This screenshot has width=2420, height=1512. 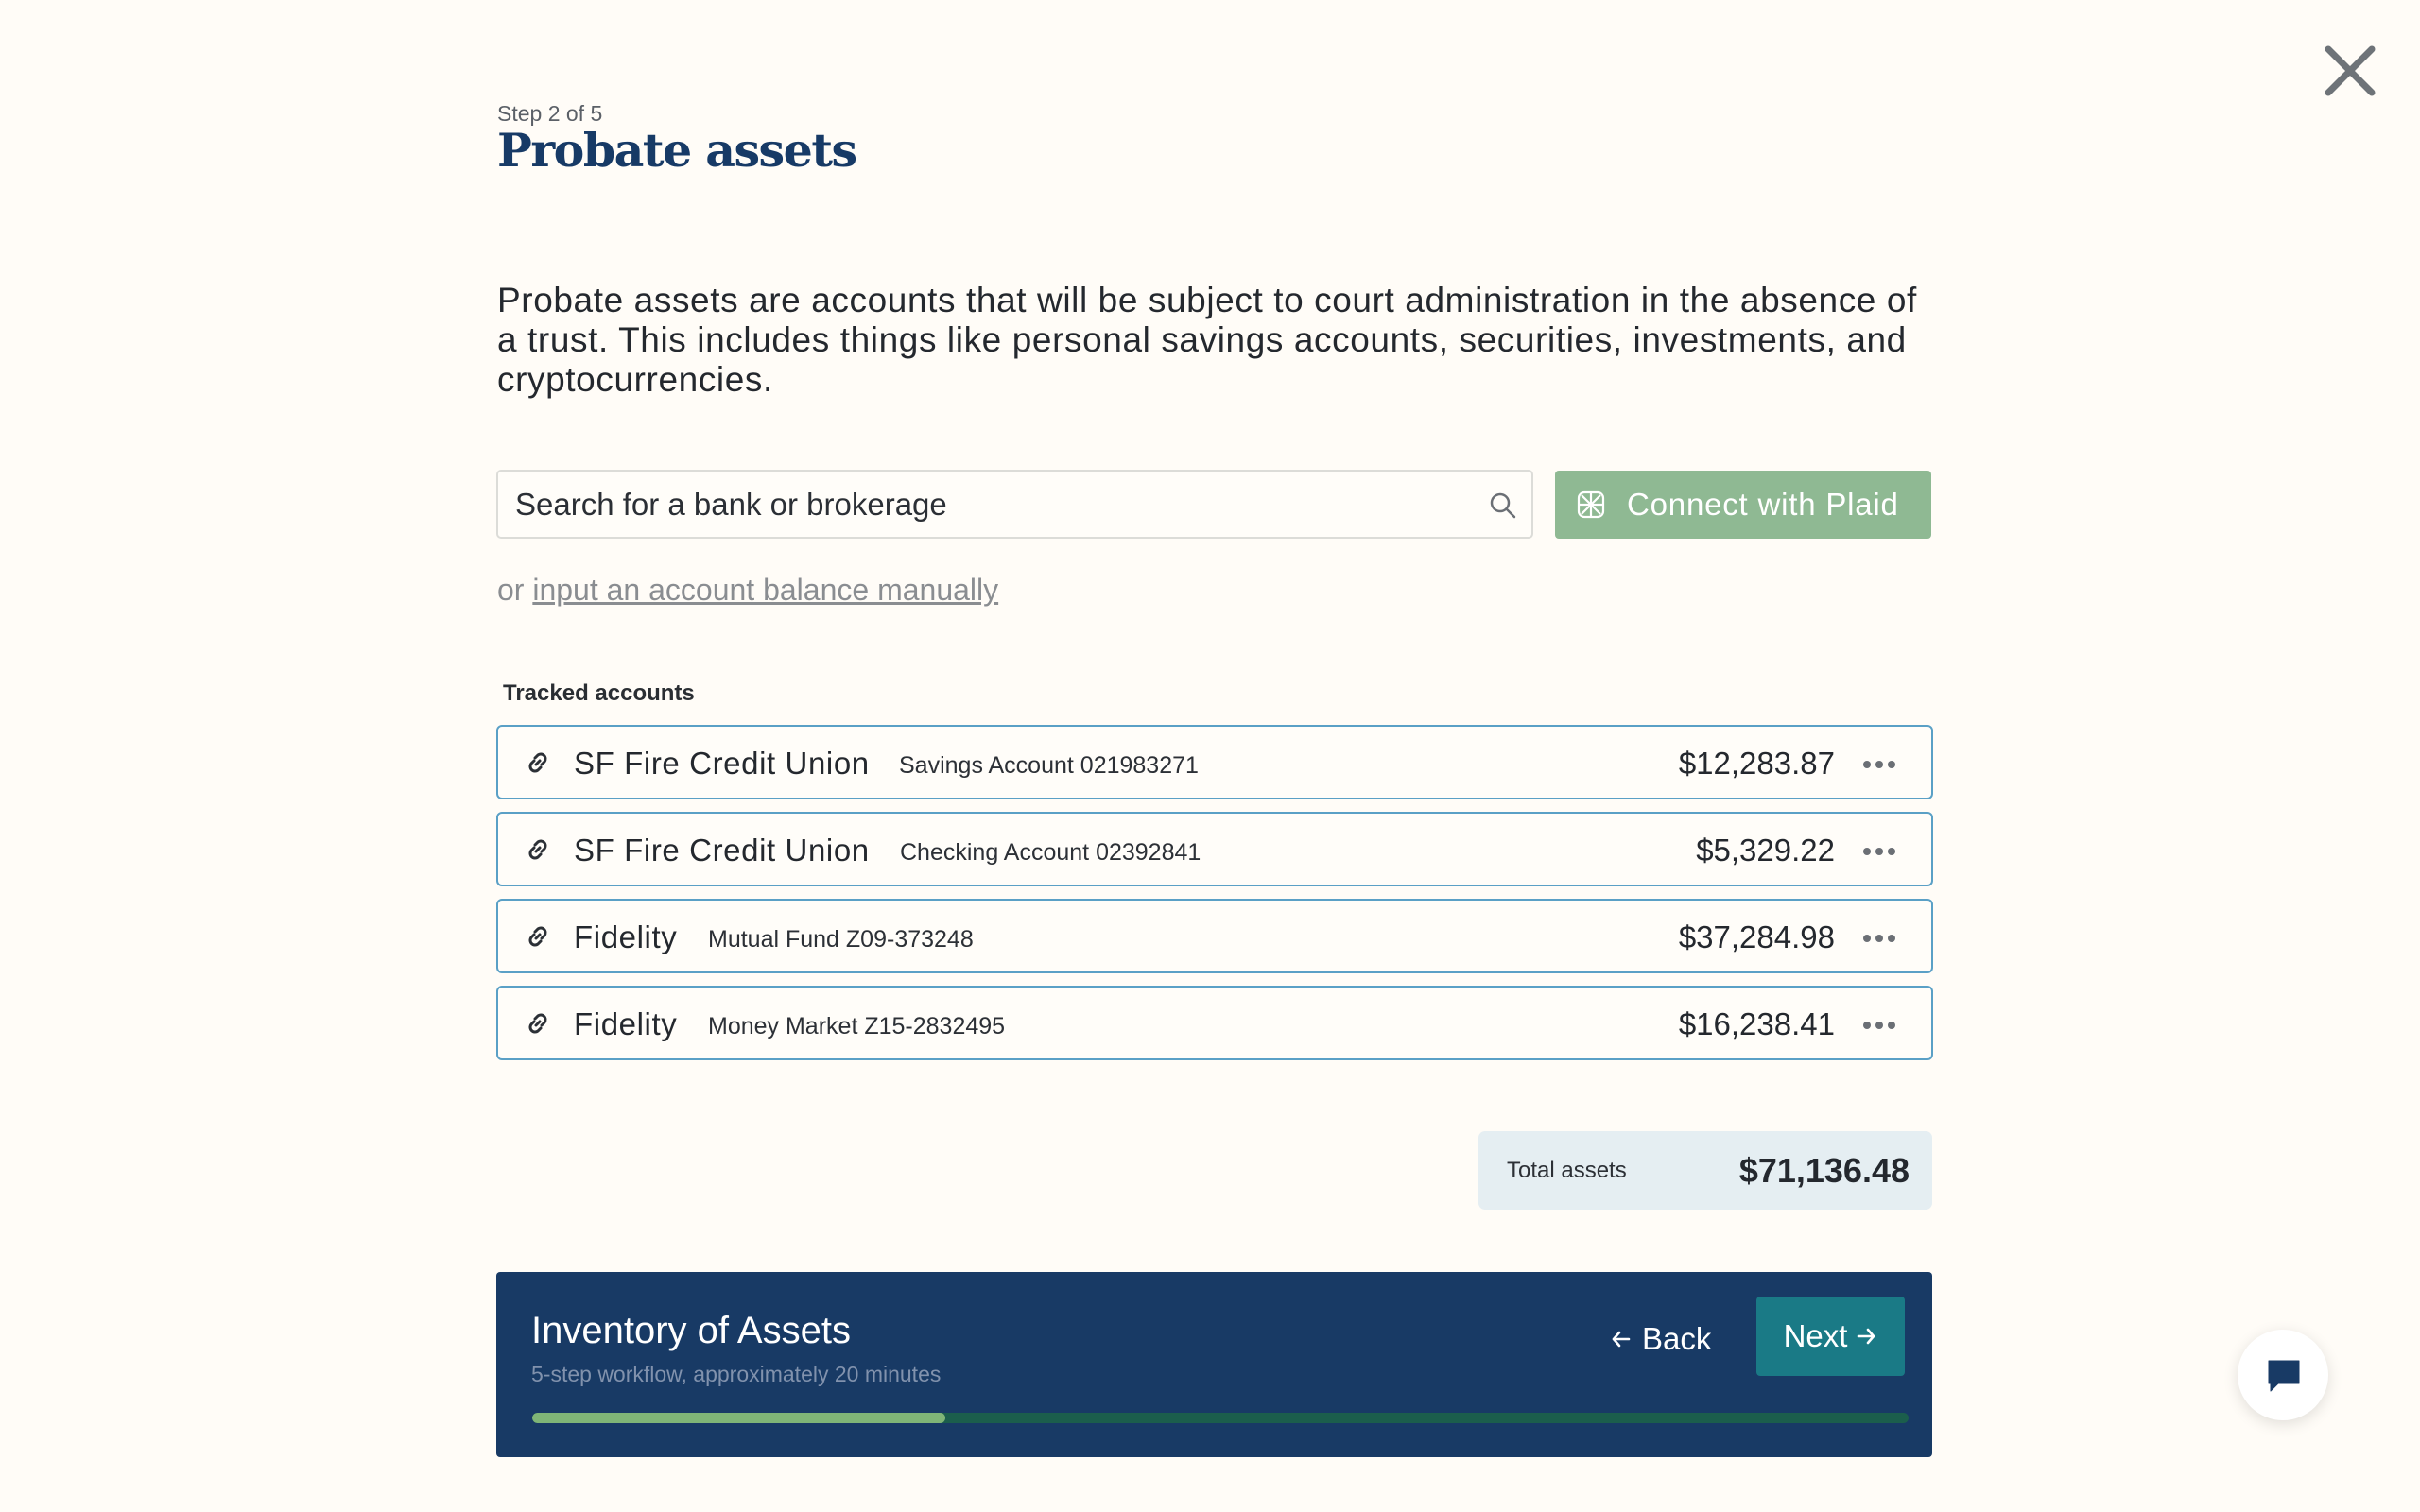 What do you see at coordinates (1757, 763) in the screenshot?
I see `account-balance: $12,283.87` at bounding box center [1757, 763].